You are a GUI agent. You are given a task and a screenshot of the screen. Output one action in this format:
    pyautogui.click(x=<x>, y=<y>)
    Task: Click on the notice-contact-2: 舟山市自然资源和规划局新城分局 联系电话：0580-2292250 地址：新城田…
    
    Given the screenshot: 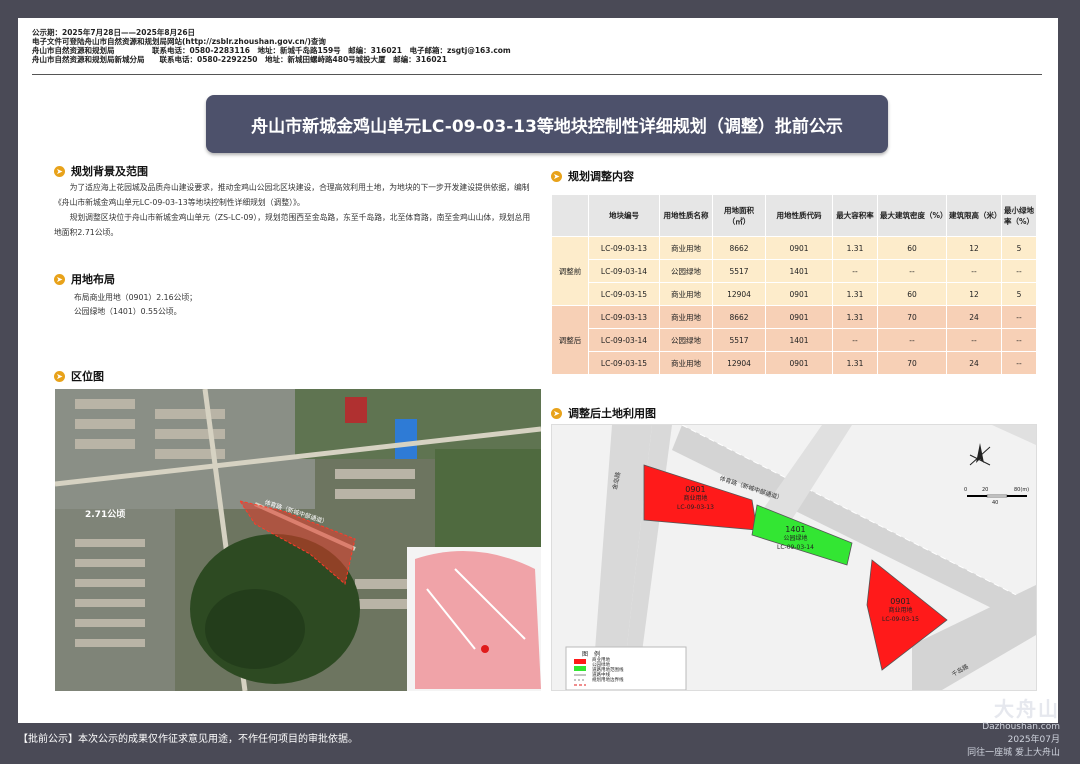 What is the action you would take?
    pyautogui.click(x=239, y=59)
    